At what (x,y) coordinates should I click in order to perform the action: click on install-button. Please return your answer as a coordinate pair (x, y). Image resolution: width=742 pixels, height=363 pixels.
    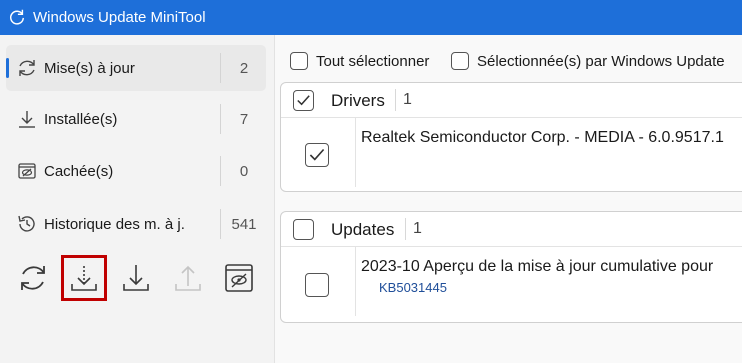
    Looking at the image, I should click on (136, 278).